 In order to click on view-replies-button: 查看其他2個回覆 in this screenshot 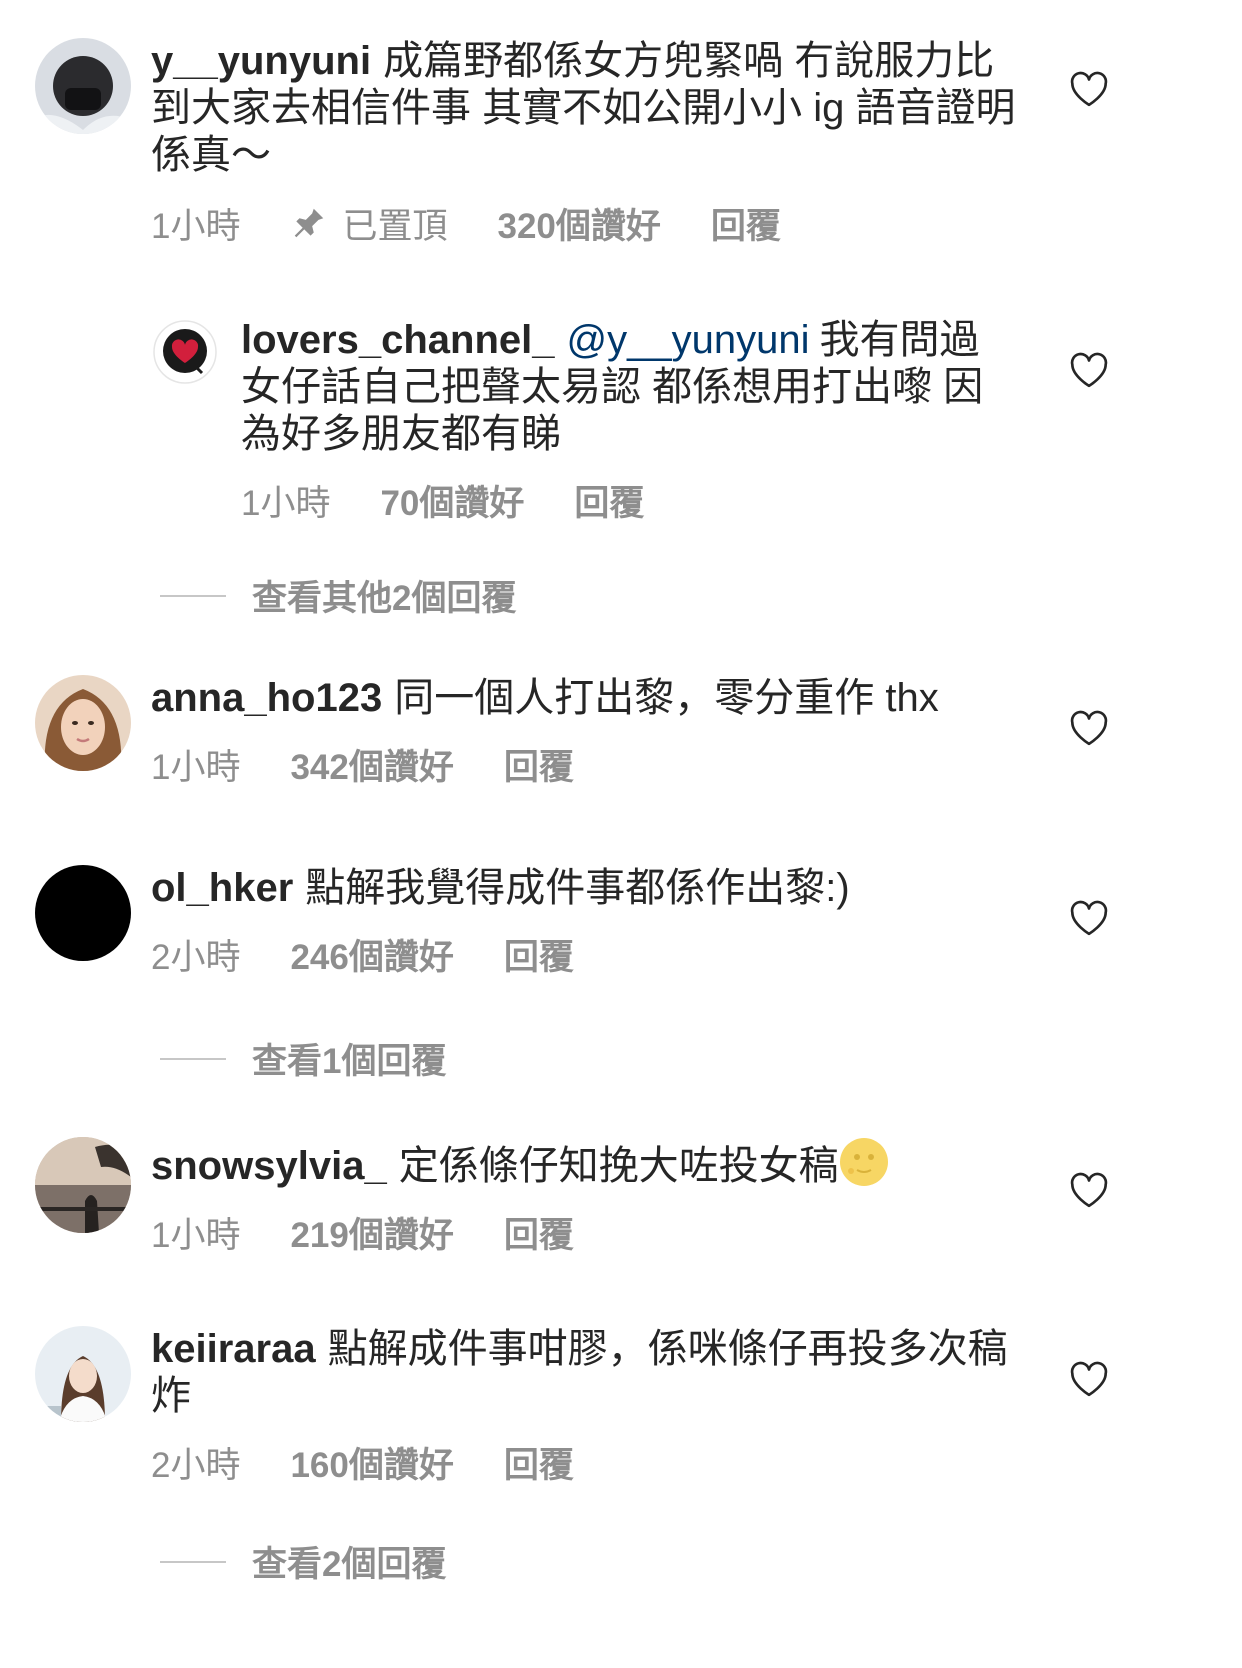, I will do `click(338, 595)`.